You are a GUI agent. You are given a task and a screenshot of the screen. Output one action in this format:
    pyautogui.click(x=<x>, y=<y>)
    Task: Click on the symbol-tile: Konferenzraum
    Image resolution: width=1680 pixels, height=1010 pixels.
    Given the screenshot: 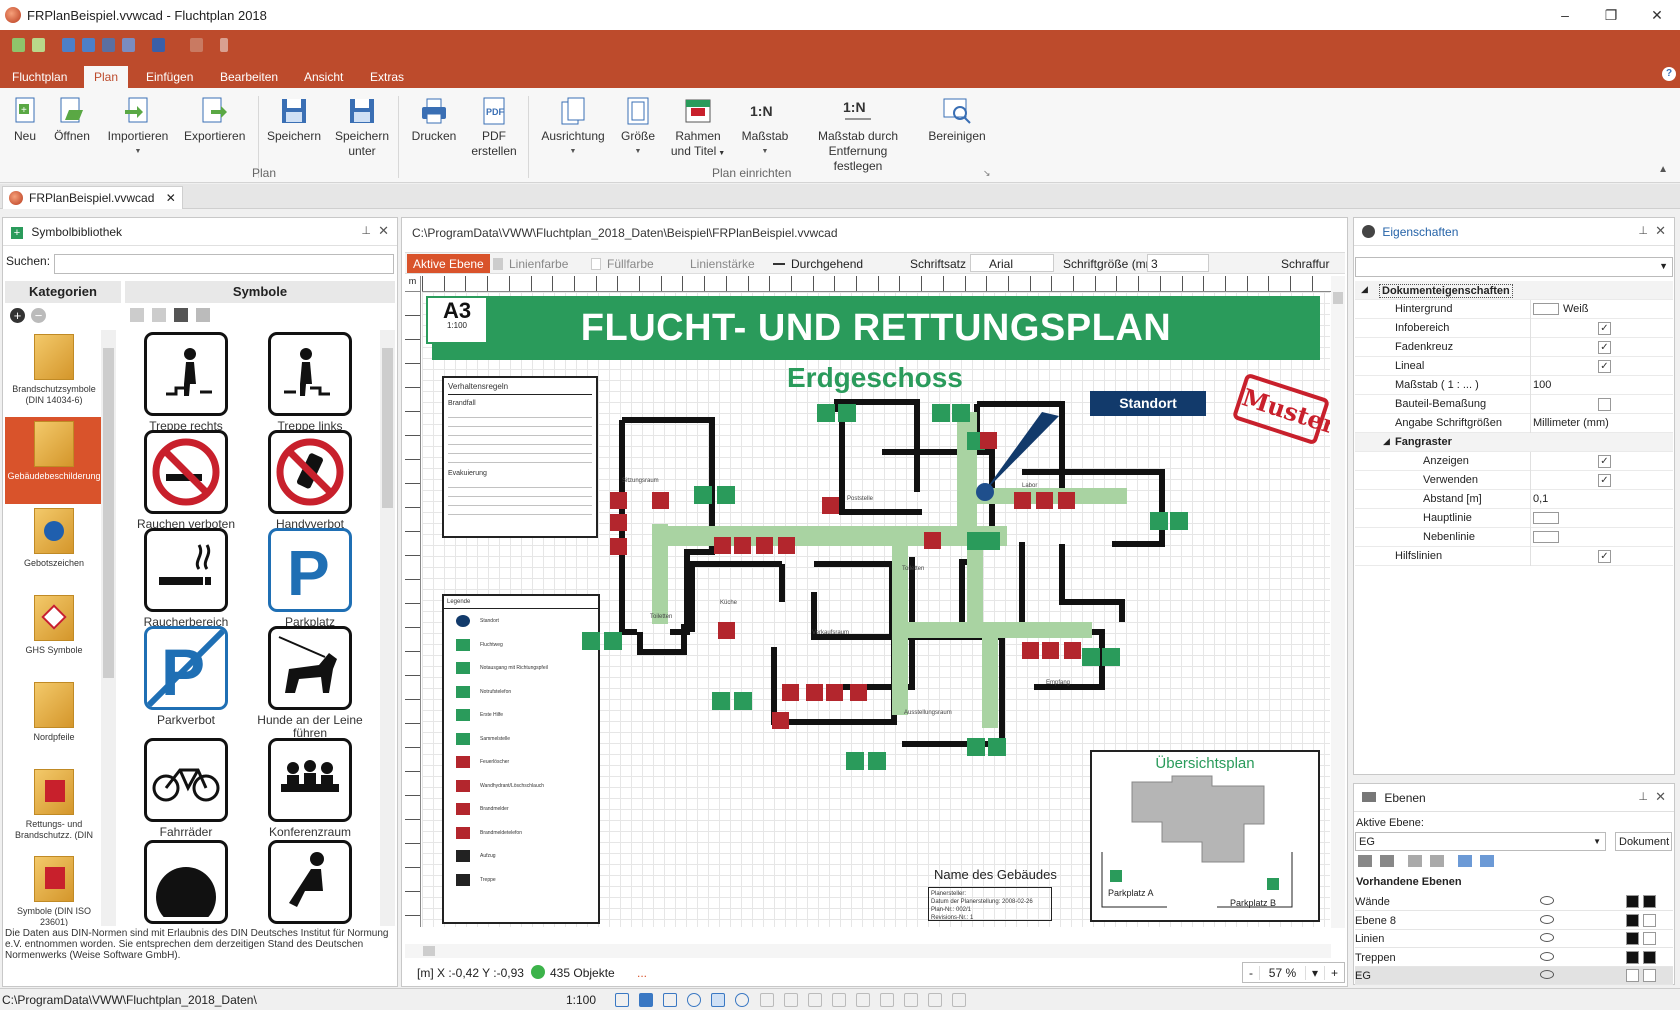 What is the action you would take?
    pyautogui.click(x=310, y=788)
    